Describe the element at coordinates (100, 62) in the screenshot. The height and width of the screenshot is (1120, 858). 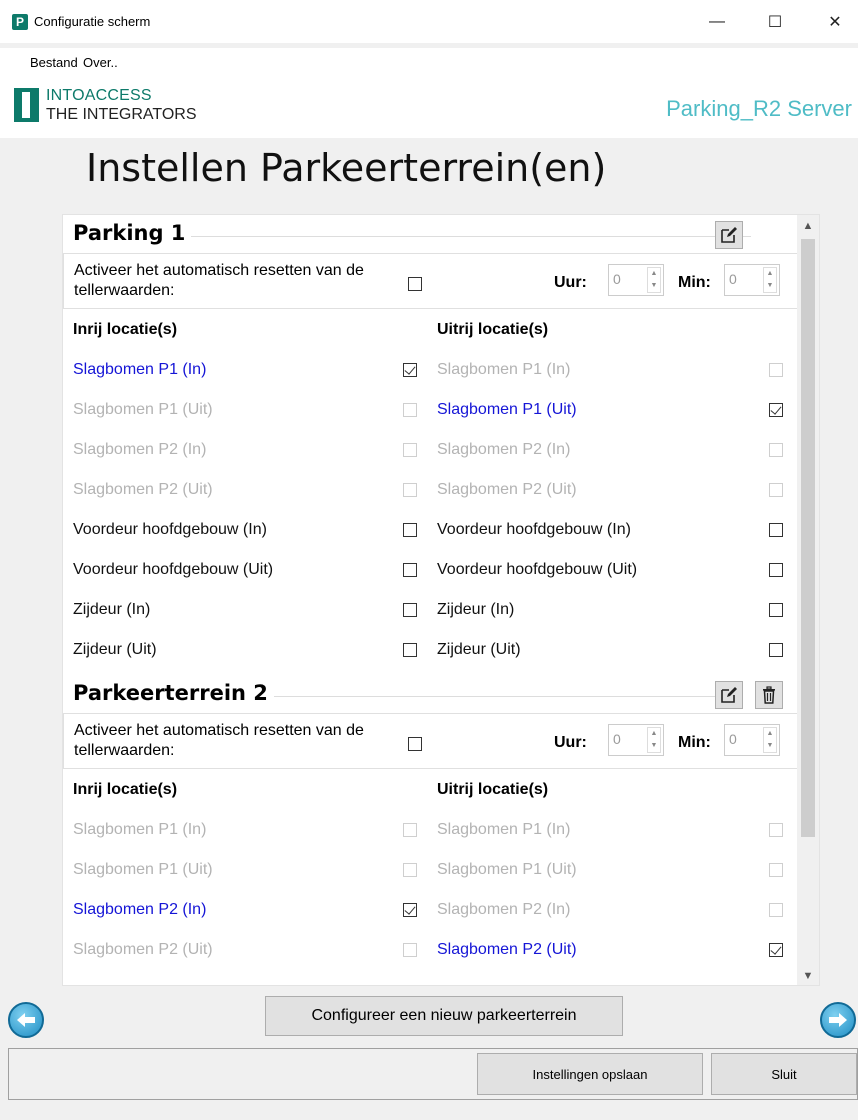
I see `menu-item-over: Over..` at that location.